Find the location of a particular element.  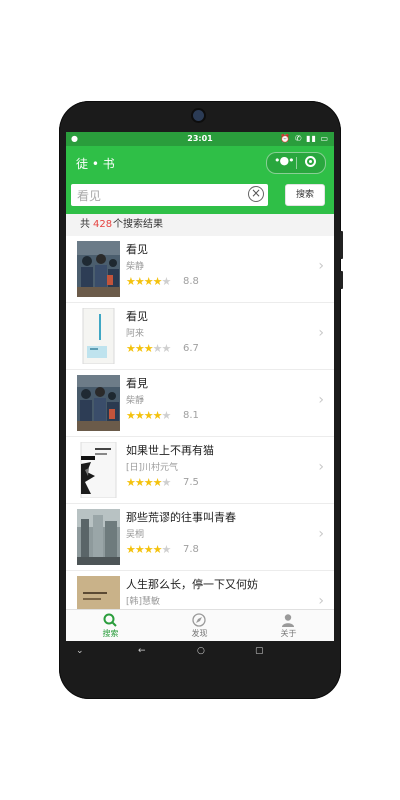

book-score: 6.7 is located at coordinates (191, 348).